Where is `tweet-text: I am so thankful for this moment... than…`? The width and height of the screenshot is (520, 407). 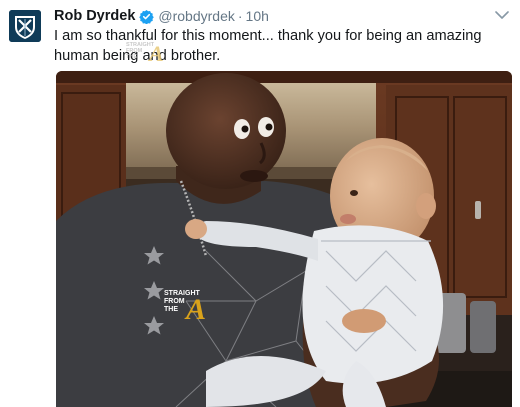
tweet-text: I am so thankful for this moment... than… is located at coordinates (268, 46).